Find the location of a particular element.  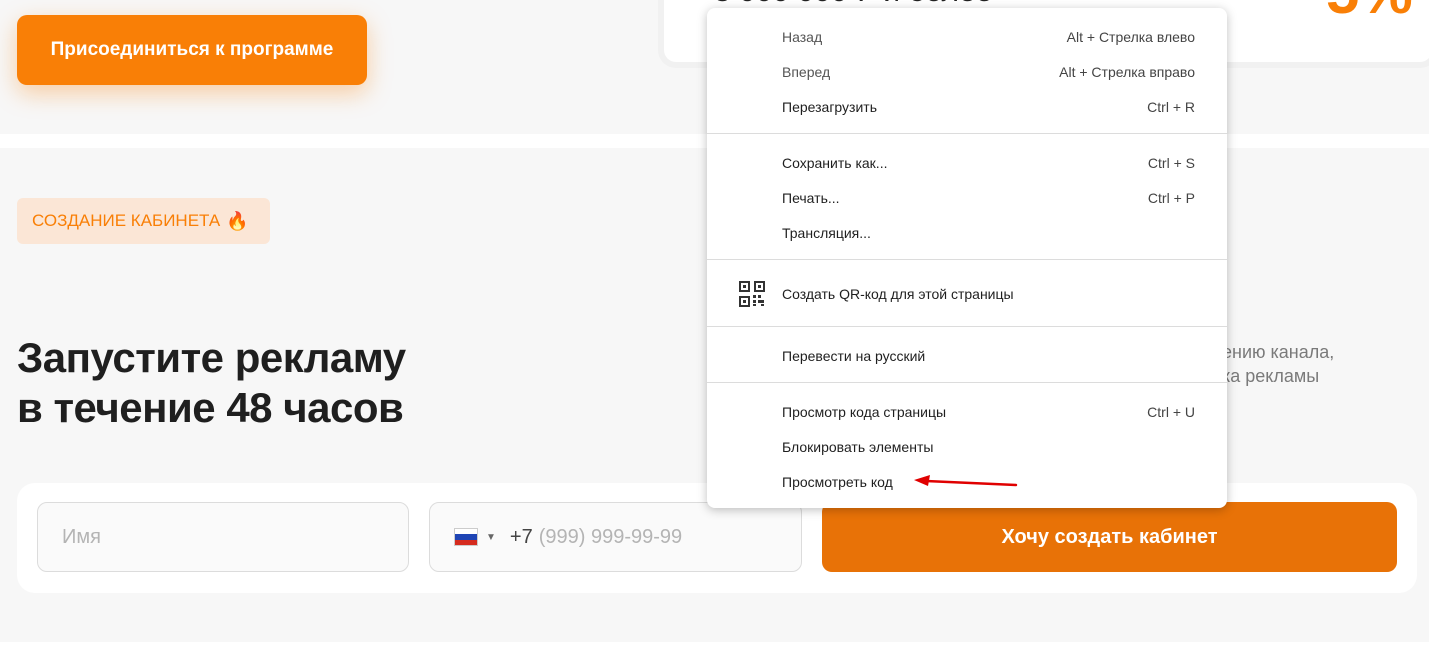

create-cabinet-button: Хочу создать кабинет is located at coordinates (1109, 537).